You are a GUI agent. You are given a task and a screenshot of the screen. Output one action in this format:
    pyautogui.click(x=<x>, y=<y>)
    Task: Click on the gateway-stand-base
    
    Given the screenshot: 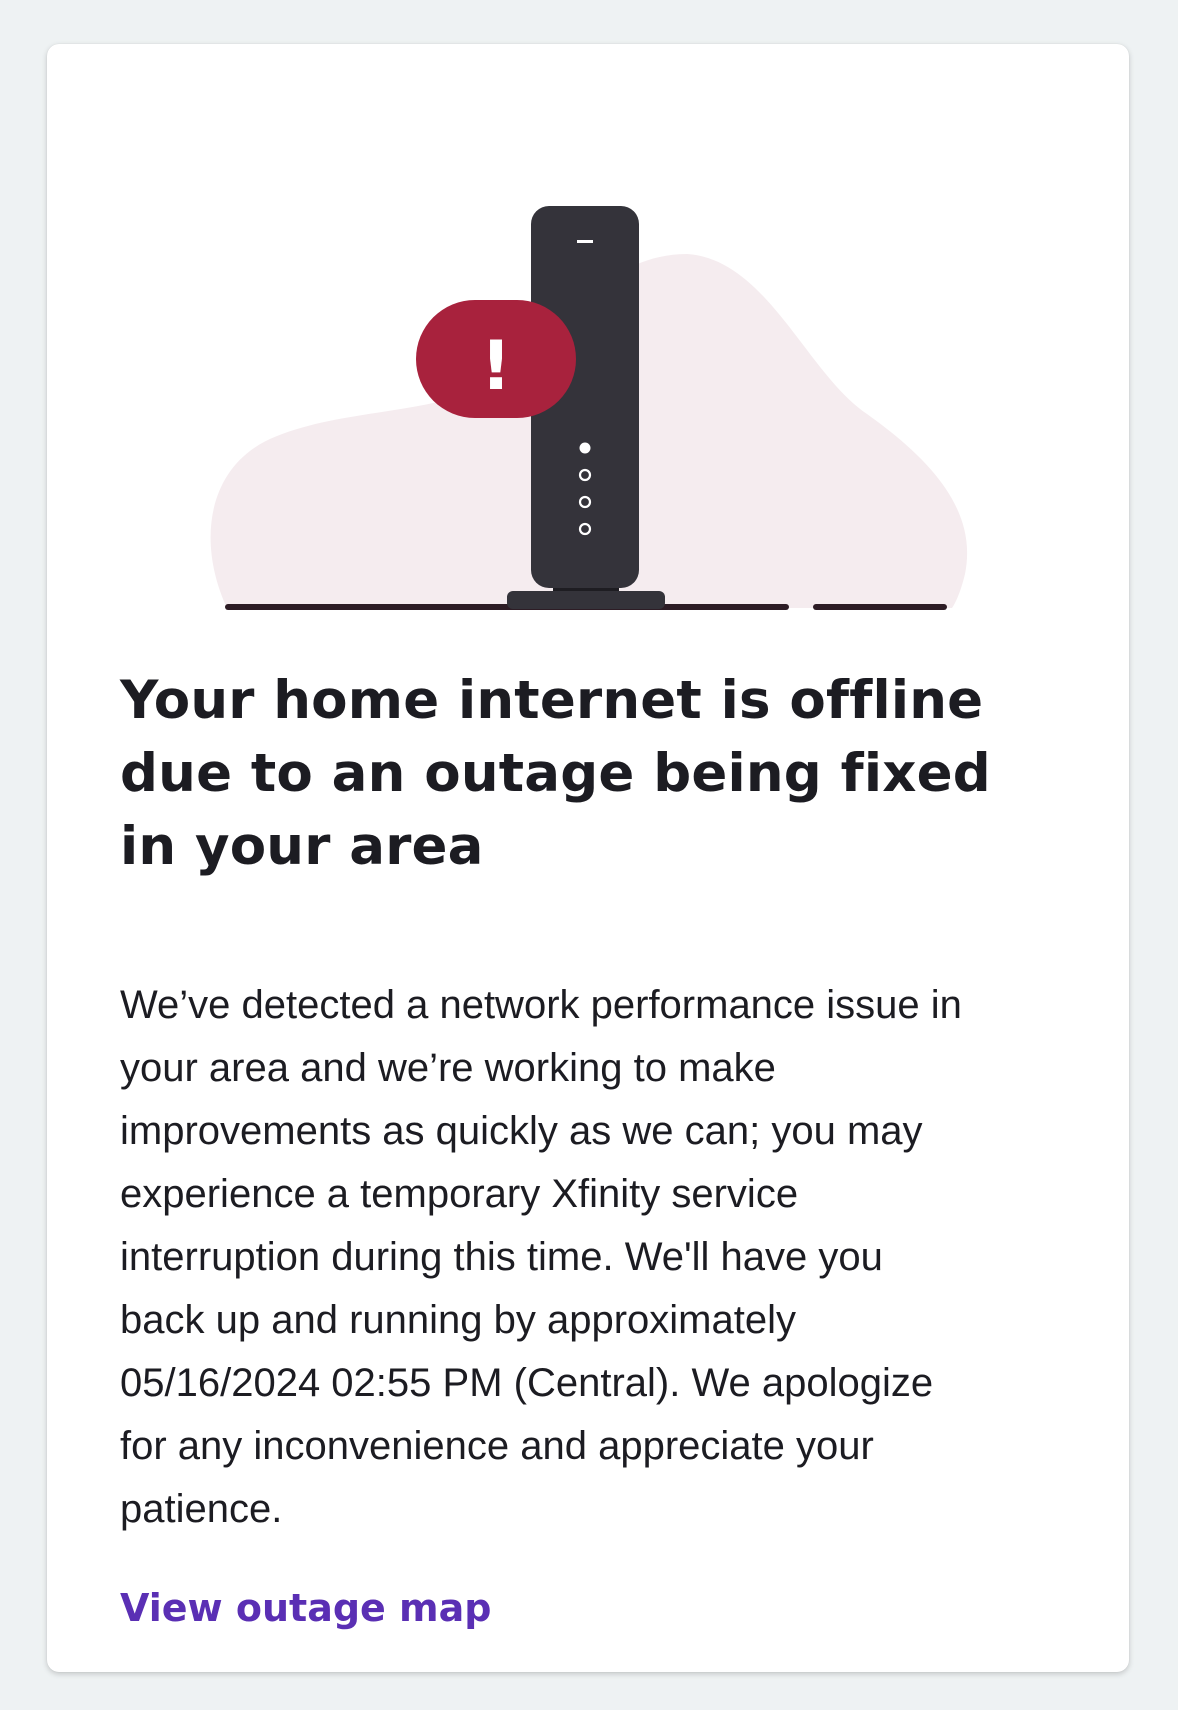 What is the action you would take?
    pyautogui.click(x=586, y=600)
    